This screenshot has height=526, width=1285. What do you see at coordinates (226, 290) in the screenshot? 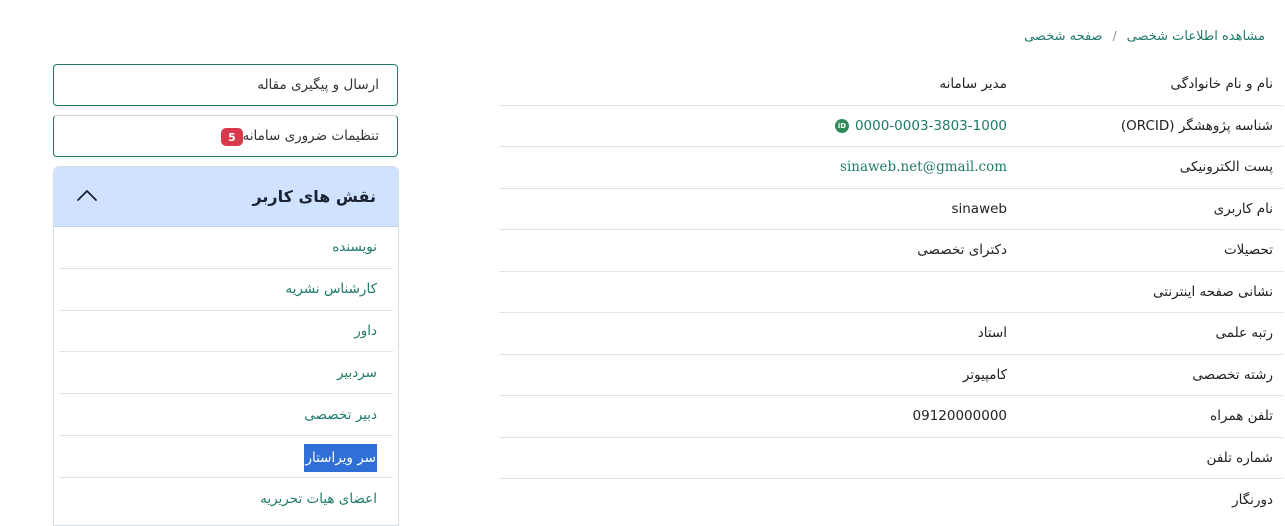
I see `role-item-journal-expert: کارشناس نشریه` at bounding box center [226, 290].